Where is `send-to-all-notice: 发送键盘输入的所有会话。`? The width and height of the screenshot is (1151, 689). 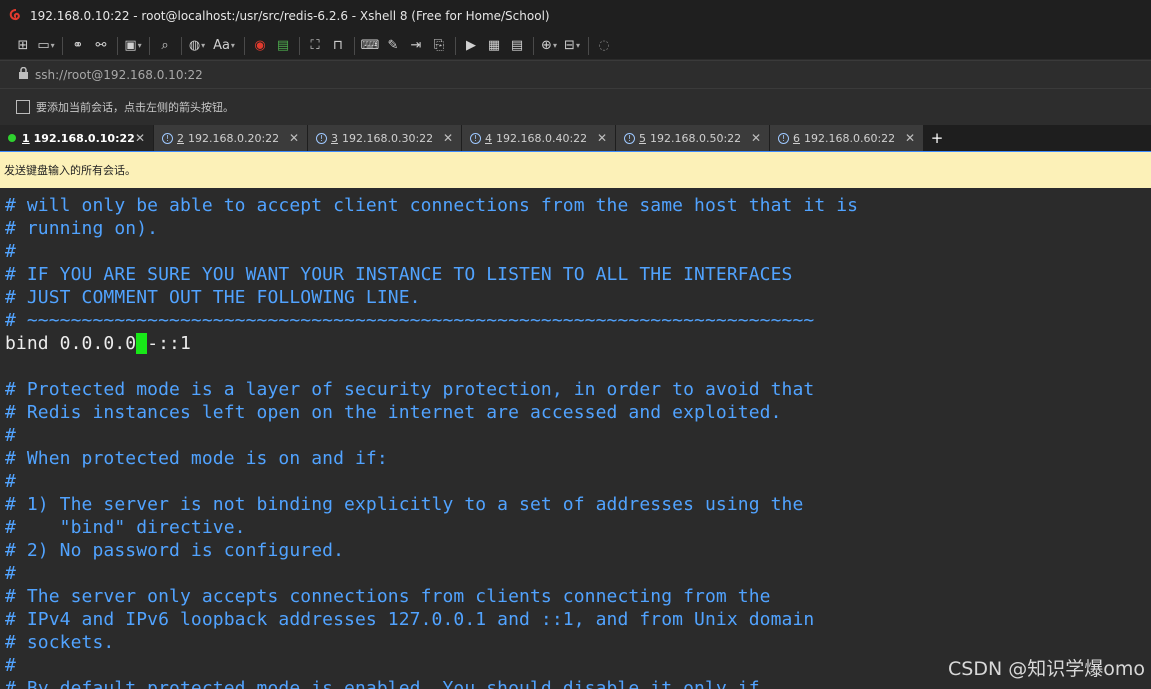
send-to-all-notice: 发送键盘输入的所有会话。 is located at coordinates (575, 170).